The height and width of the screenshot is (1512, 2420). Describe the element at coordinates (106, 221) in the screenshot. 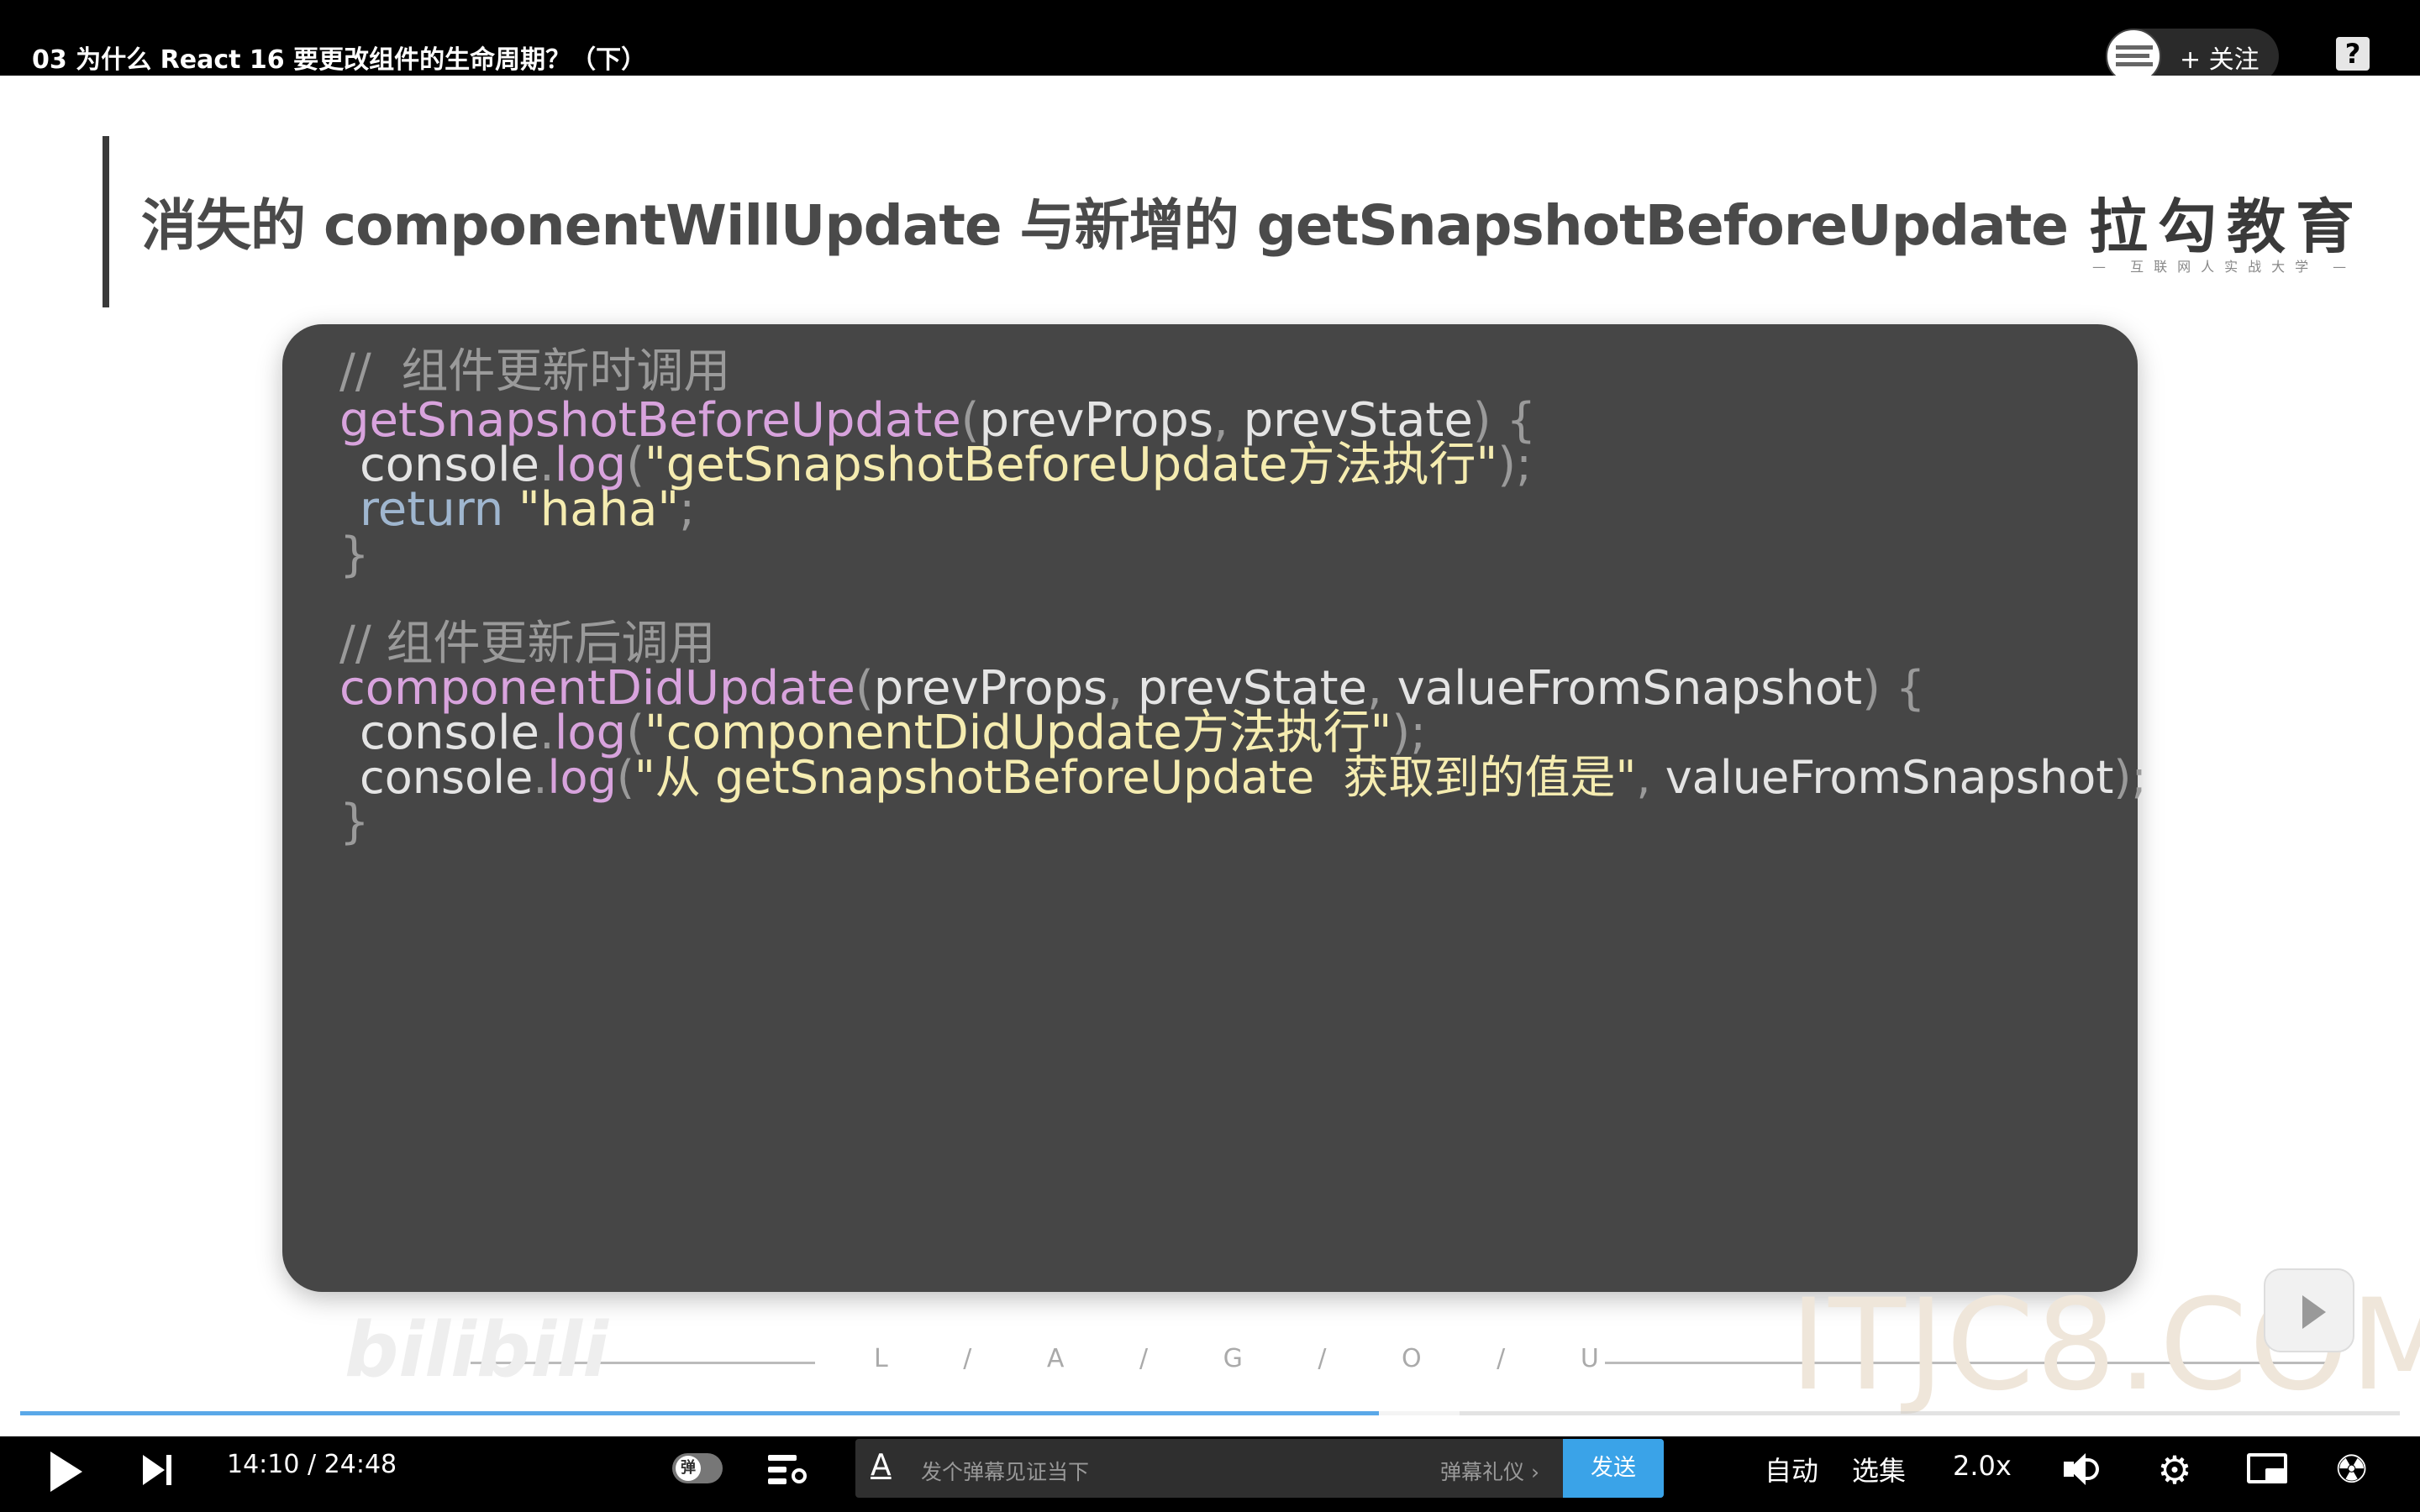

I see `title-accent-bar` at that location.